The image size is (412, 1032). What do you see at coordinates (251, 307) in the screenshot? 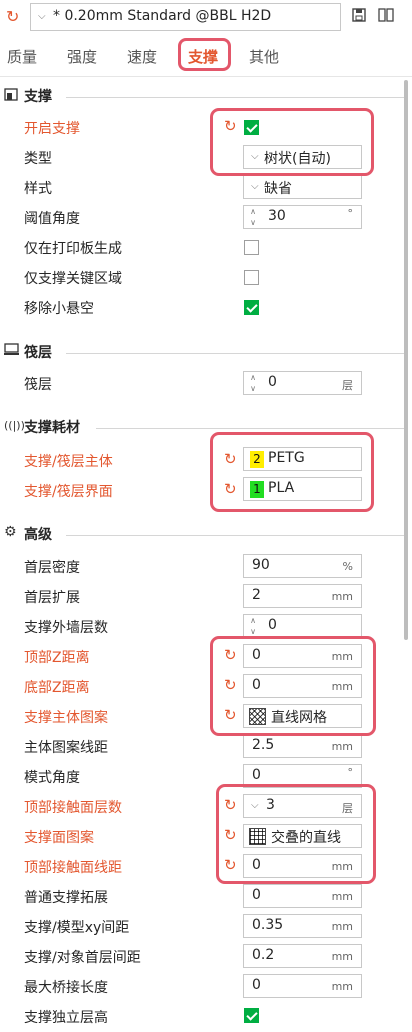
I see `remove-small-overhang-checkbox` at bounding box center [251, 307].